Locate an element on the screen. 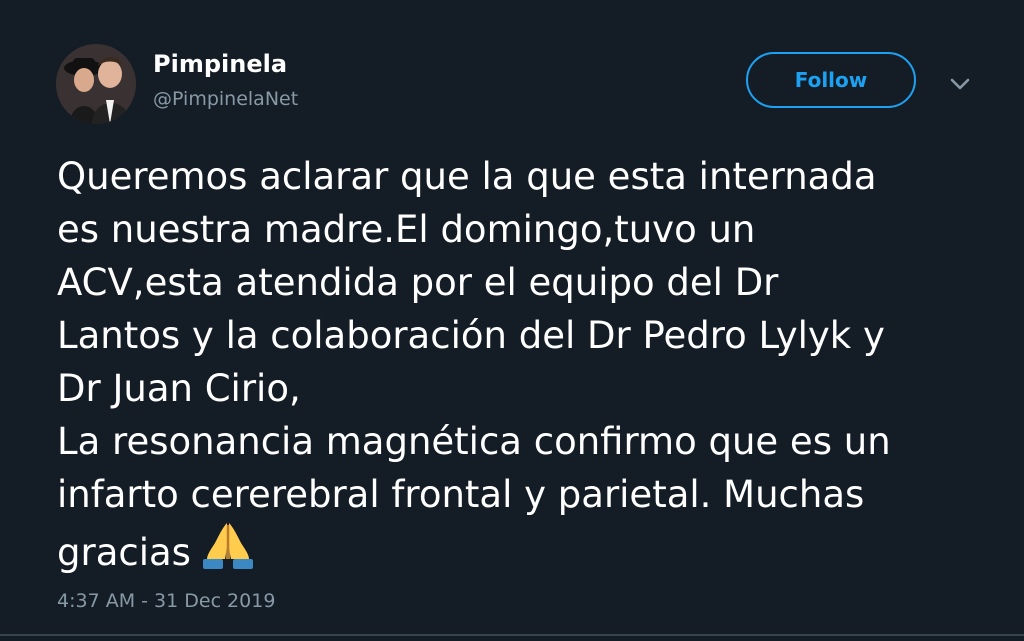 This screenshot has height=641, width=1024. tweet-text-line: Dr Juan Cirio, is located at coordinates (179, 388).